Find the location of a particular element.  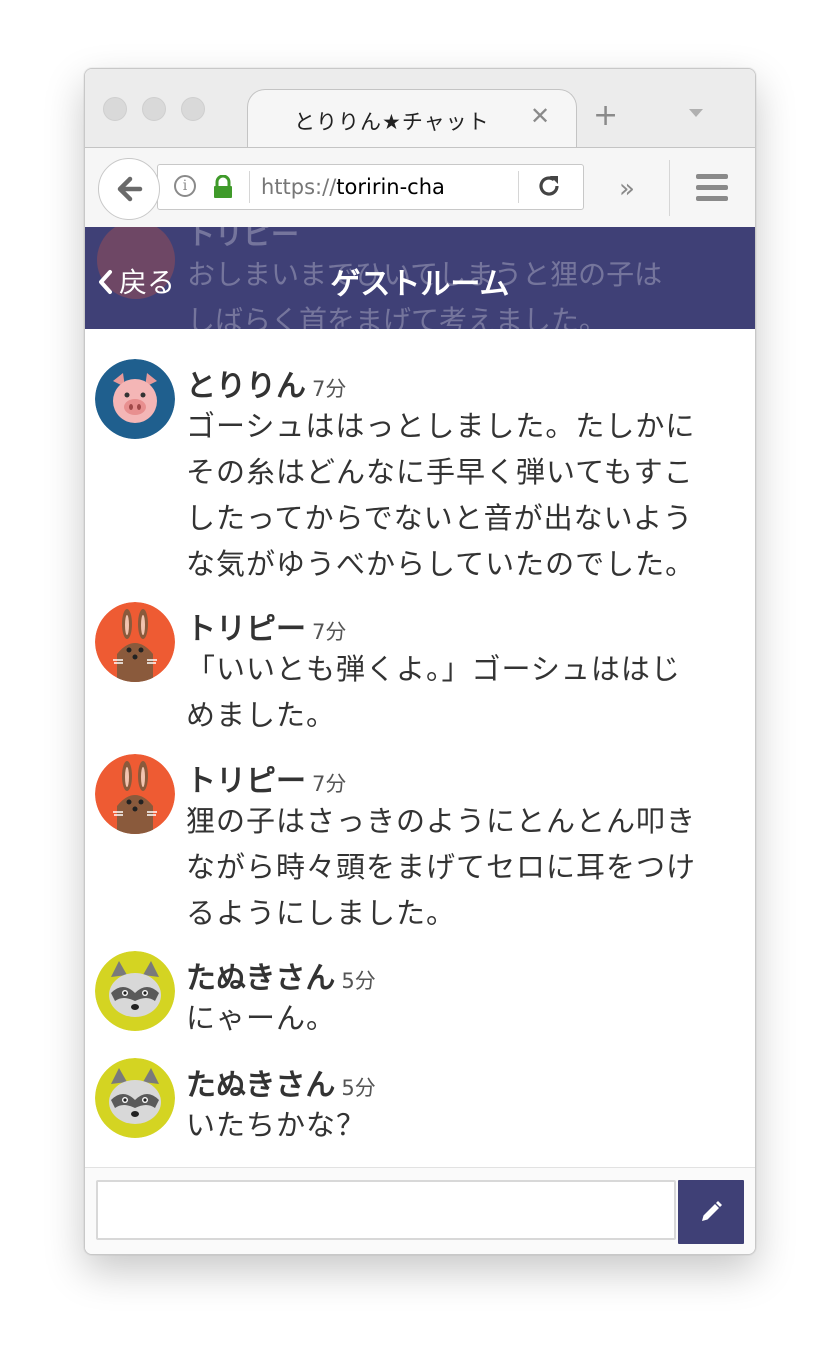

send-button is located at coordinates (711, 1212).